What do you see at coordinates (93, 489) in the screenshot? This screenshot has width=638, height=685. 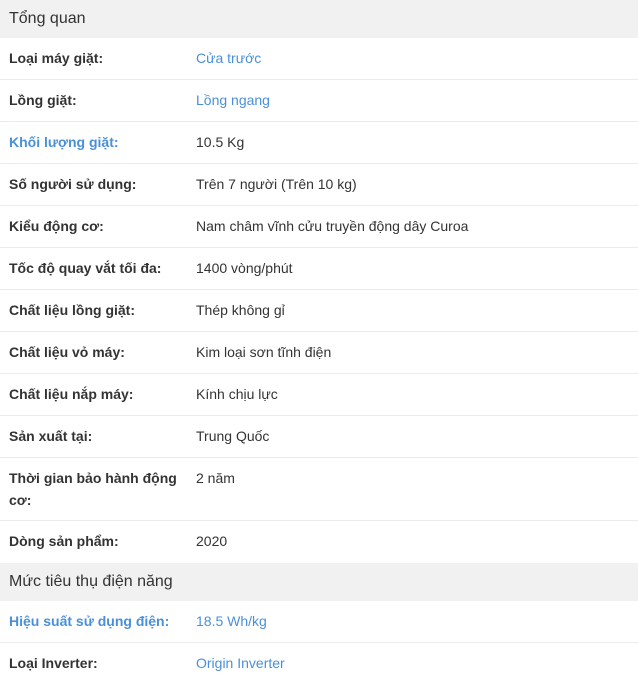 I see `spec-label: Thời gian bảo hành động cơ:` at bounding box center [93, 489].